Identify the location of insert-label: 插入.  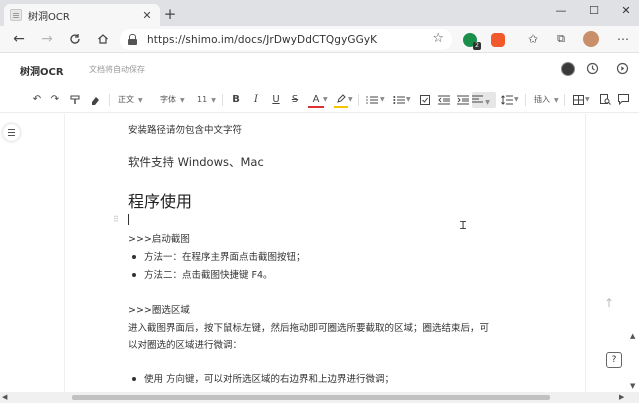
(542, 99).